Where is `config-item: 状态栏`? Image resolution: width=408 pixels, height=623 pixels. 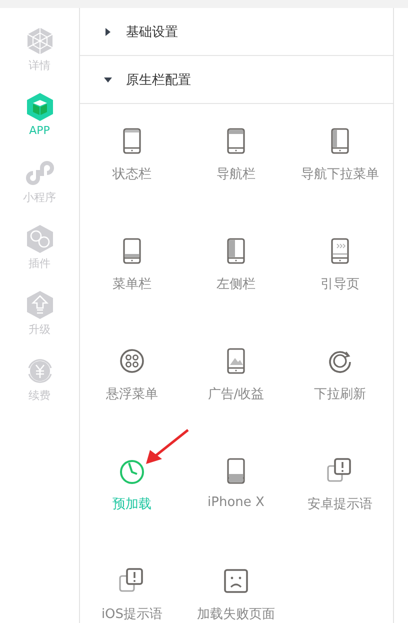
config-item: 状态栏 is located at coordinates (132, 159).